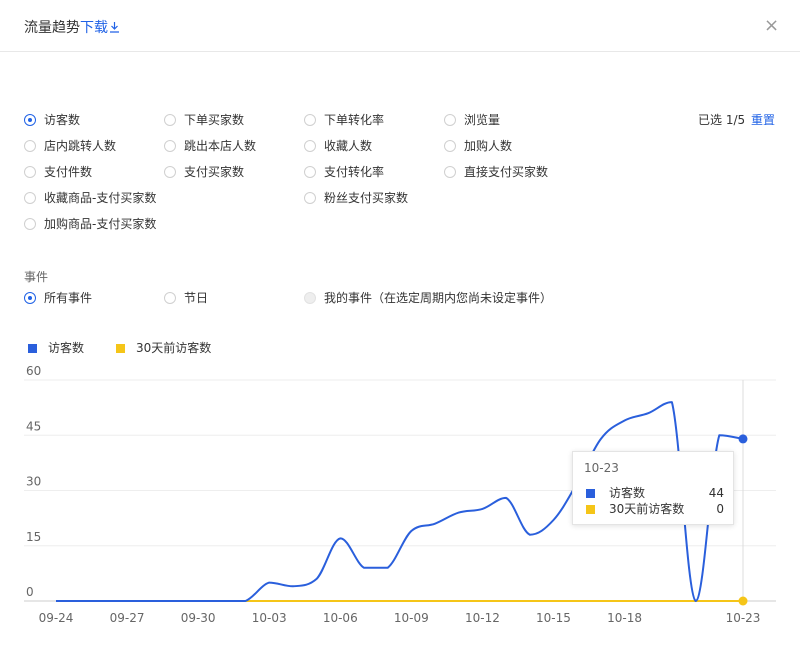 The image size is (800, 656). Describe the element at coordinates (624, 618) in the screenshot. I see `x-tick-label: 10-18` at that location.